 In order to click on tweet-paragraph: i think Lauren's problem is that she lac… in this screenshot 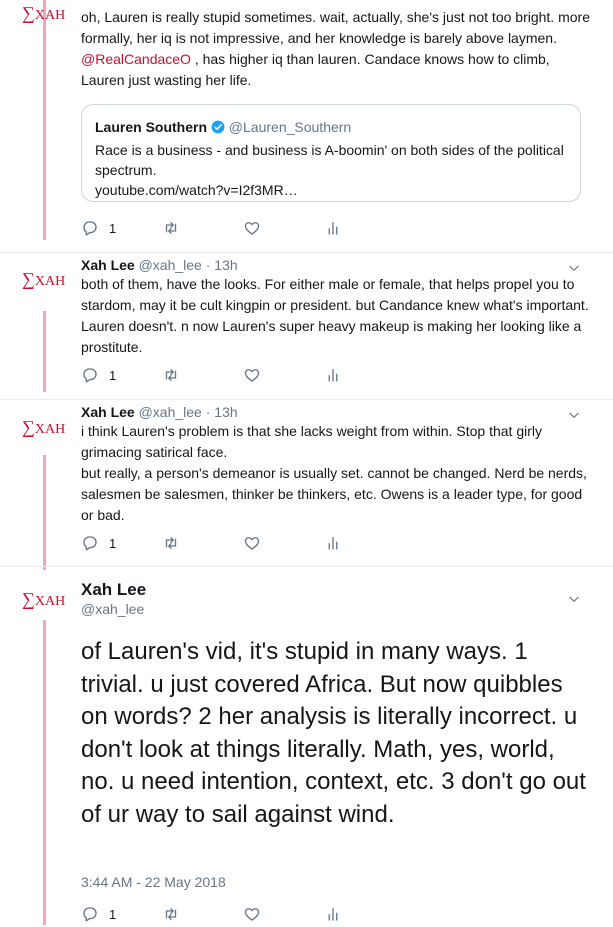, I will do `click(311, 441)`.